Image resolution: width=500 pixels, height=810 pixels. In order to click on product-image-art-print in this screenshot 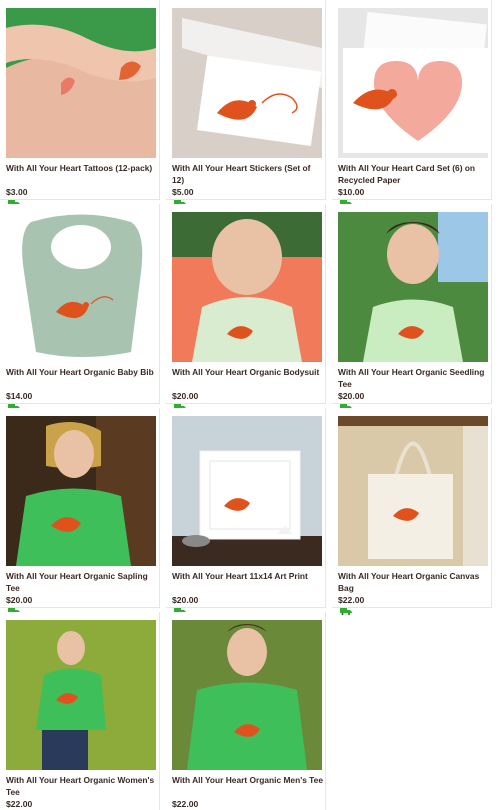, I will do `click(247, 491)`.